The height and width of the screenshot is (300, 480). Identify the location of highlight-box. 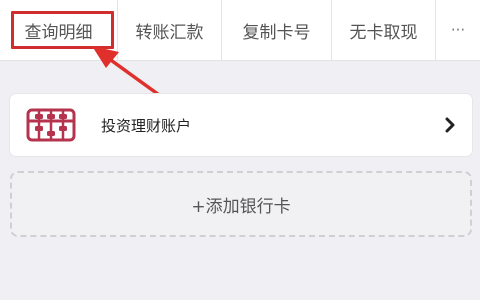
(62, 30).